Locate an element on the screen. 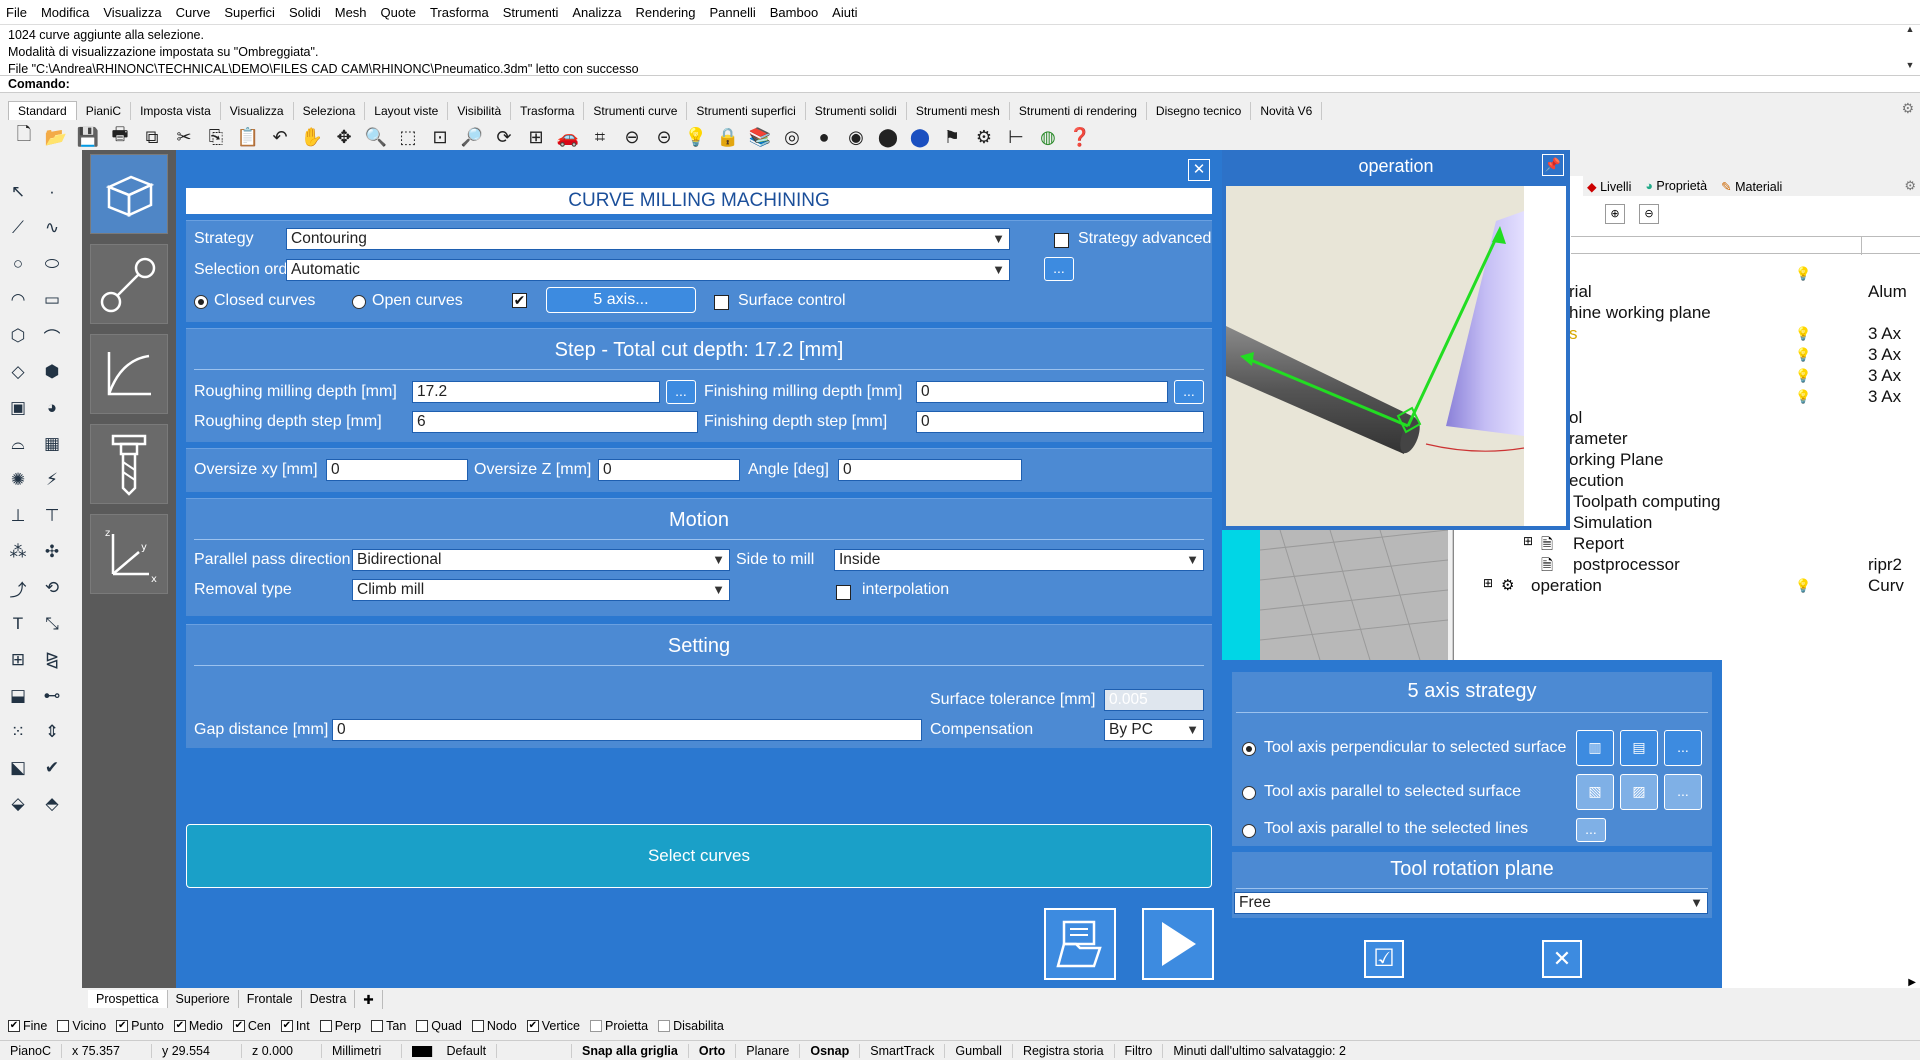 The width and height of the screenshot is (1920, 1060). menu-quote: Quote is located at coordinates (398, 12).